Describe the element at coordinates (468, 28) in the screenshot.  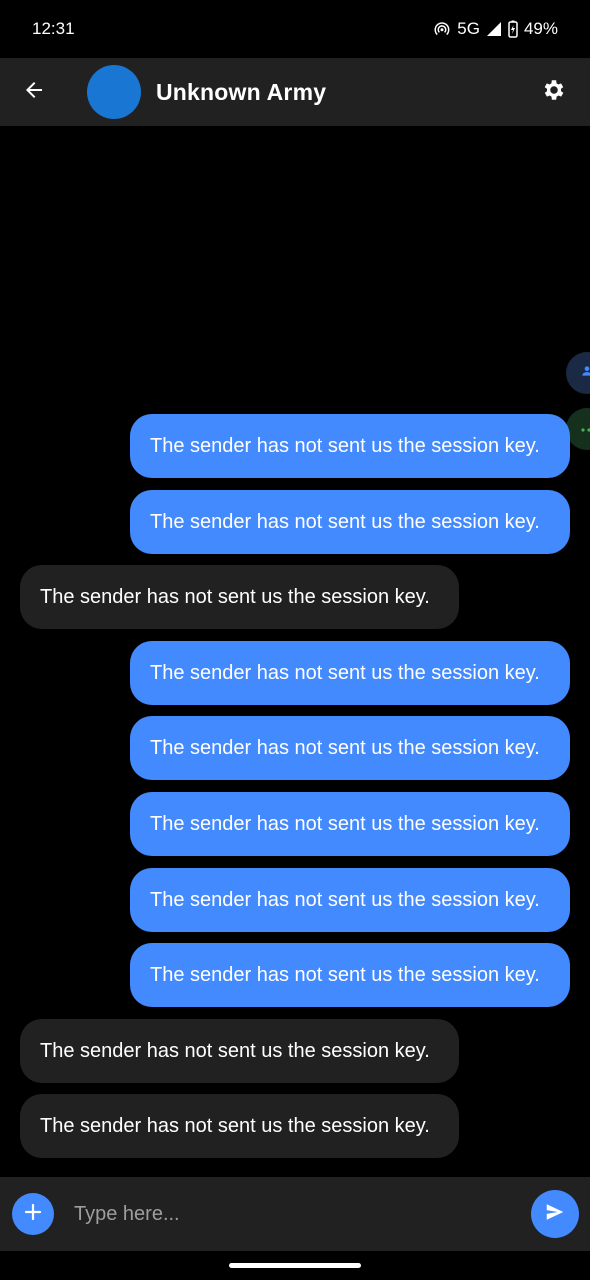
I see `network-type: 5G` at that location.